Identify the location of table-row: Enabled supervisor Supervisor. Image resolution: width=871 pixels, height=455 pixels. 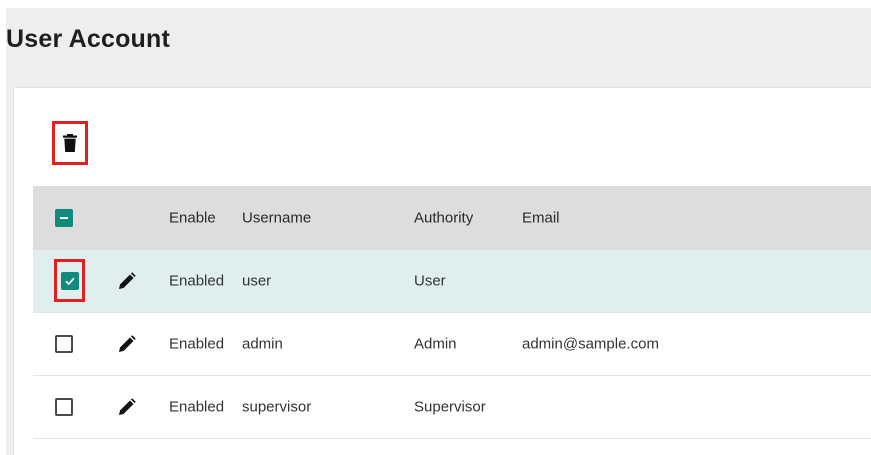
(452, 407).